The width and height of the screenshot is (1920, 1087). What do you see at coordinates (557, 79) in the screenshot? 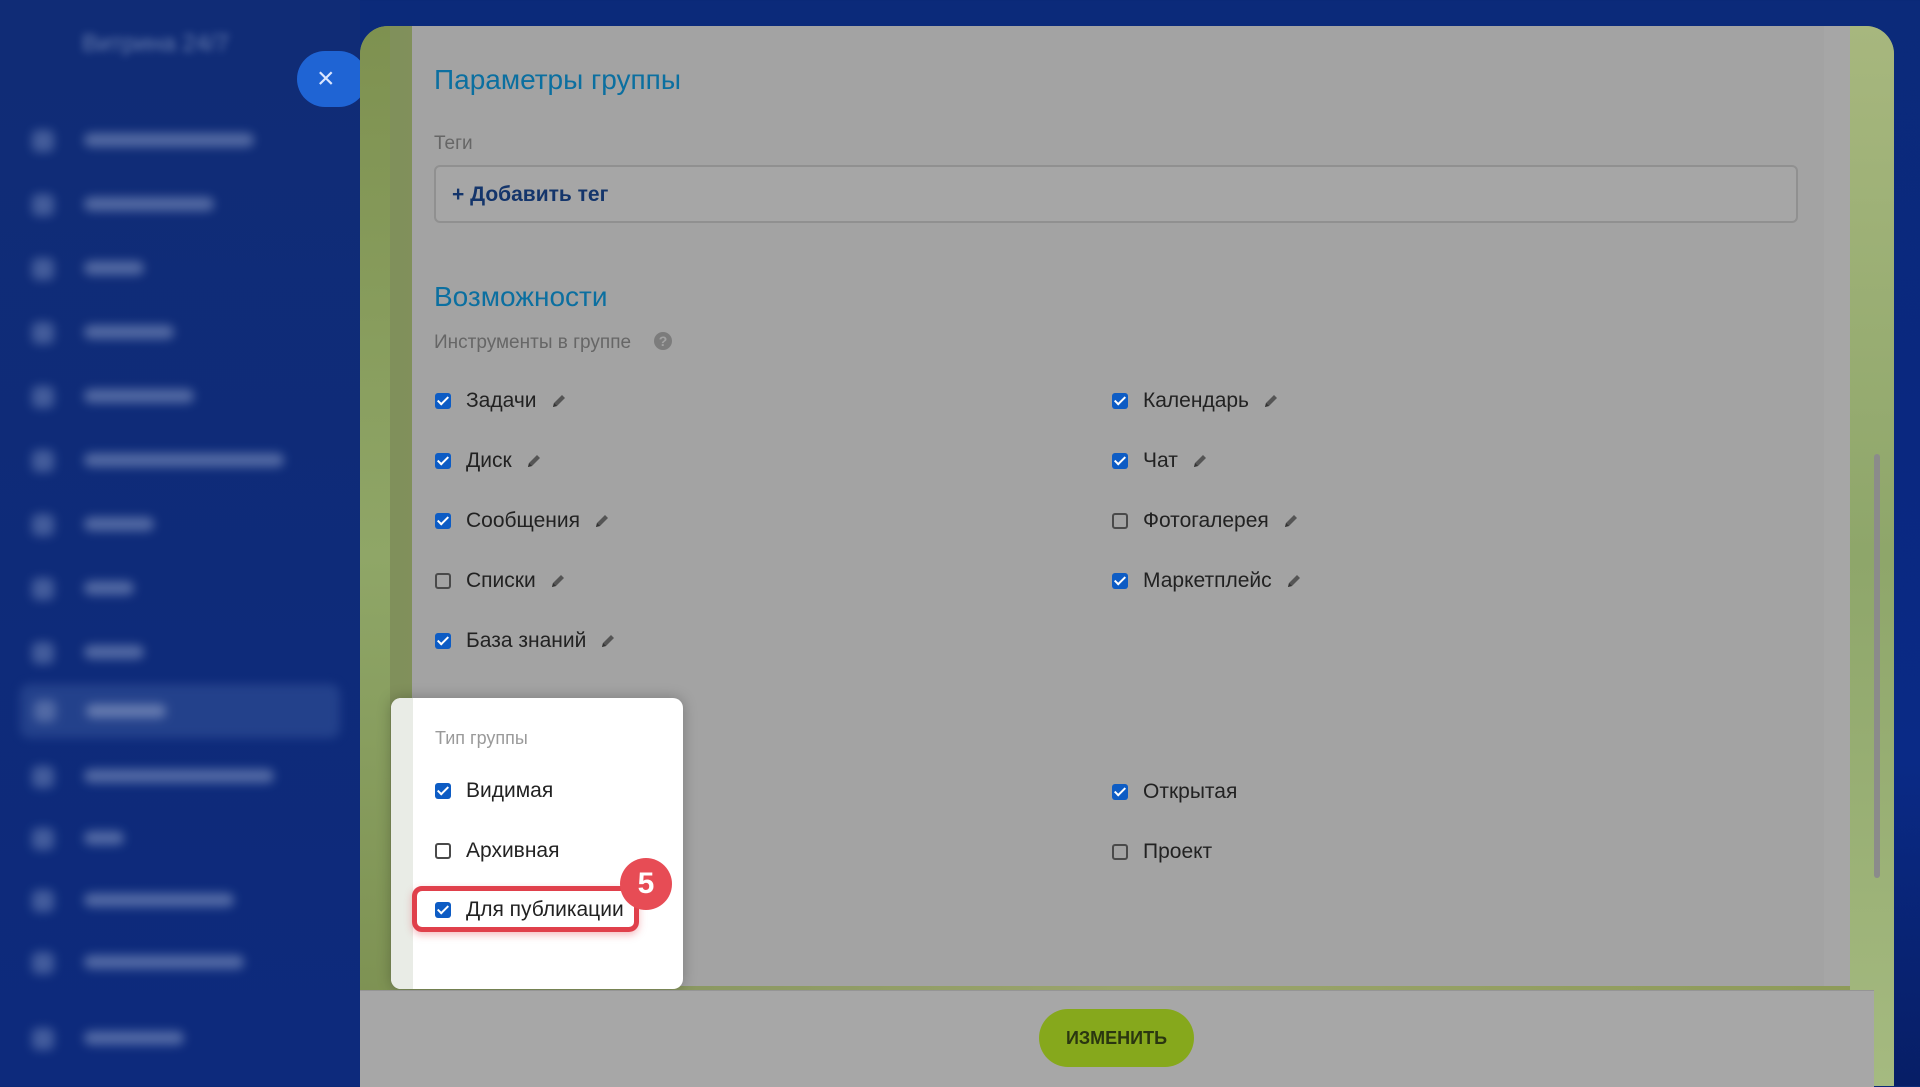
I see `group-params-title: Параметры группы` at bounding box center [557, 79].